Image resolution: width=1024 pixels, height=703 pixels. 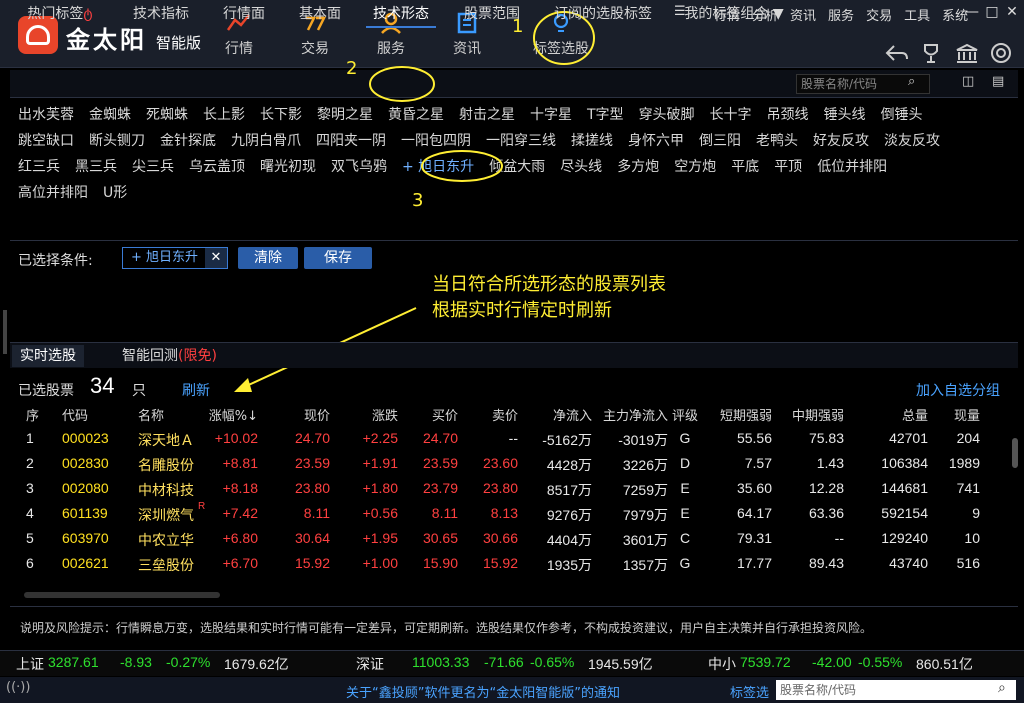 I want to click on pattern-item: 高位并排阳, so click(x=53, y=193).